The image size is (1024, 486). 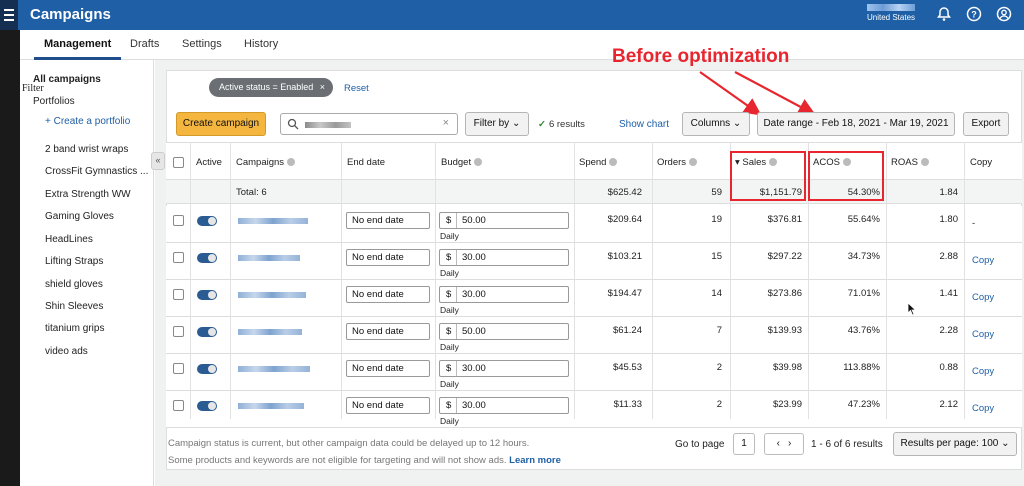 I want to click on acos-cell: 55.64%, so click(x=863, y=219).